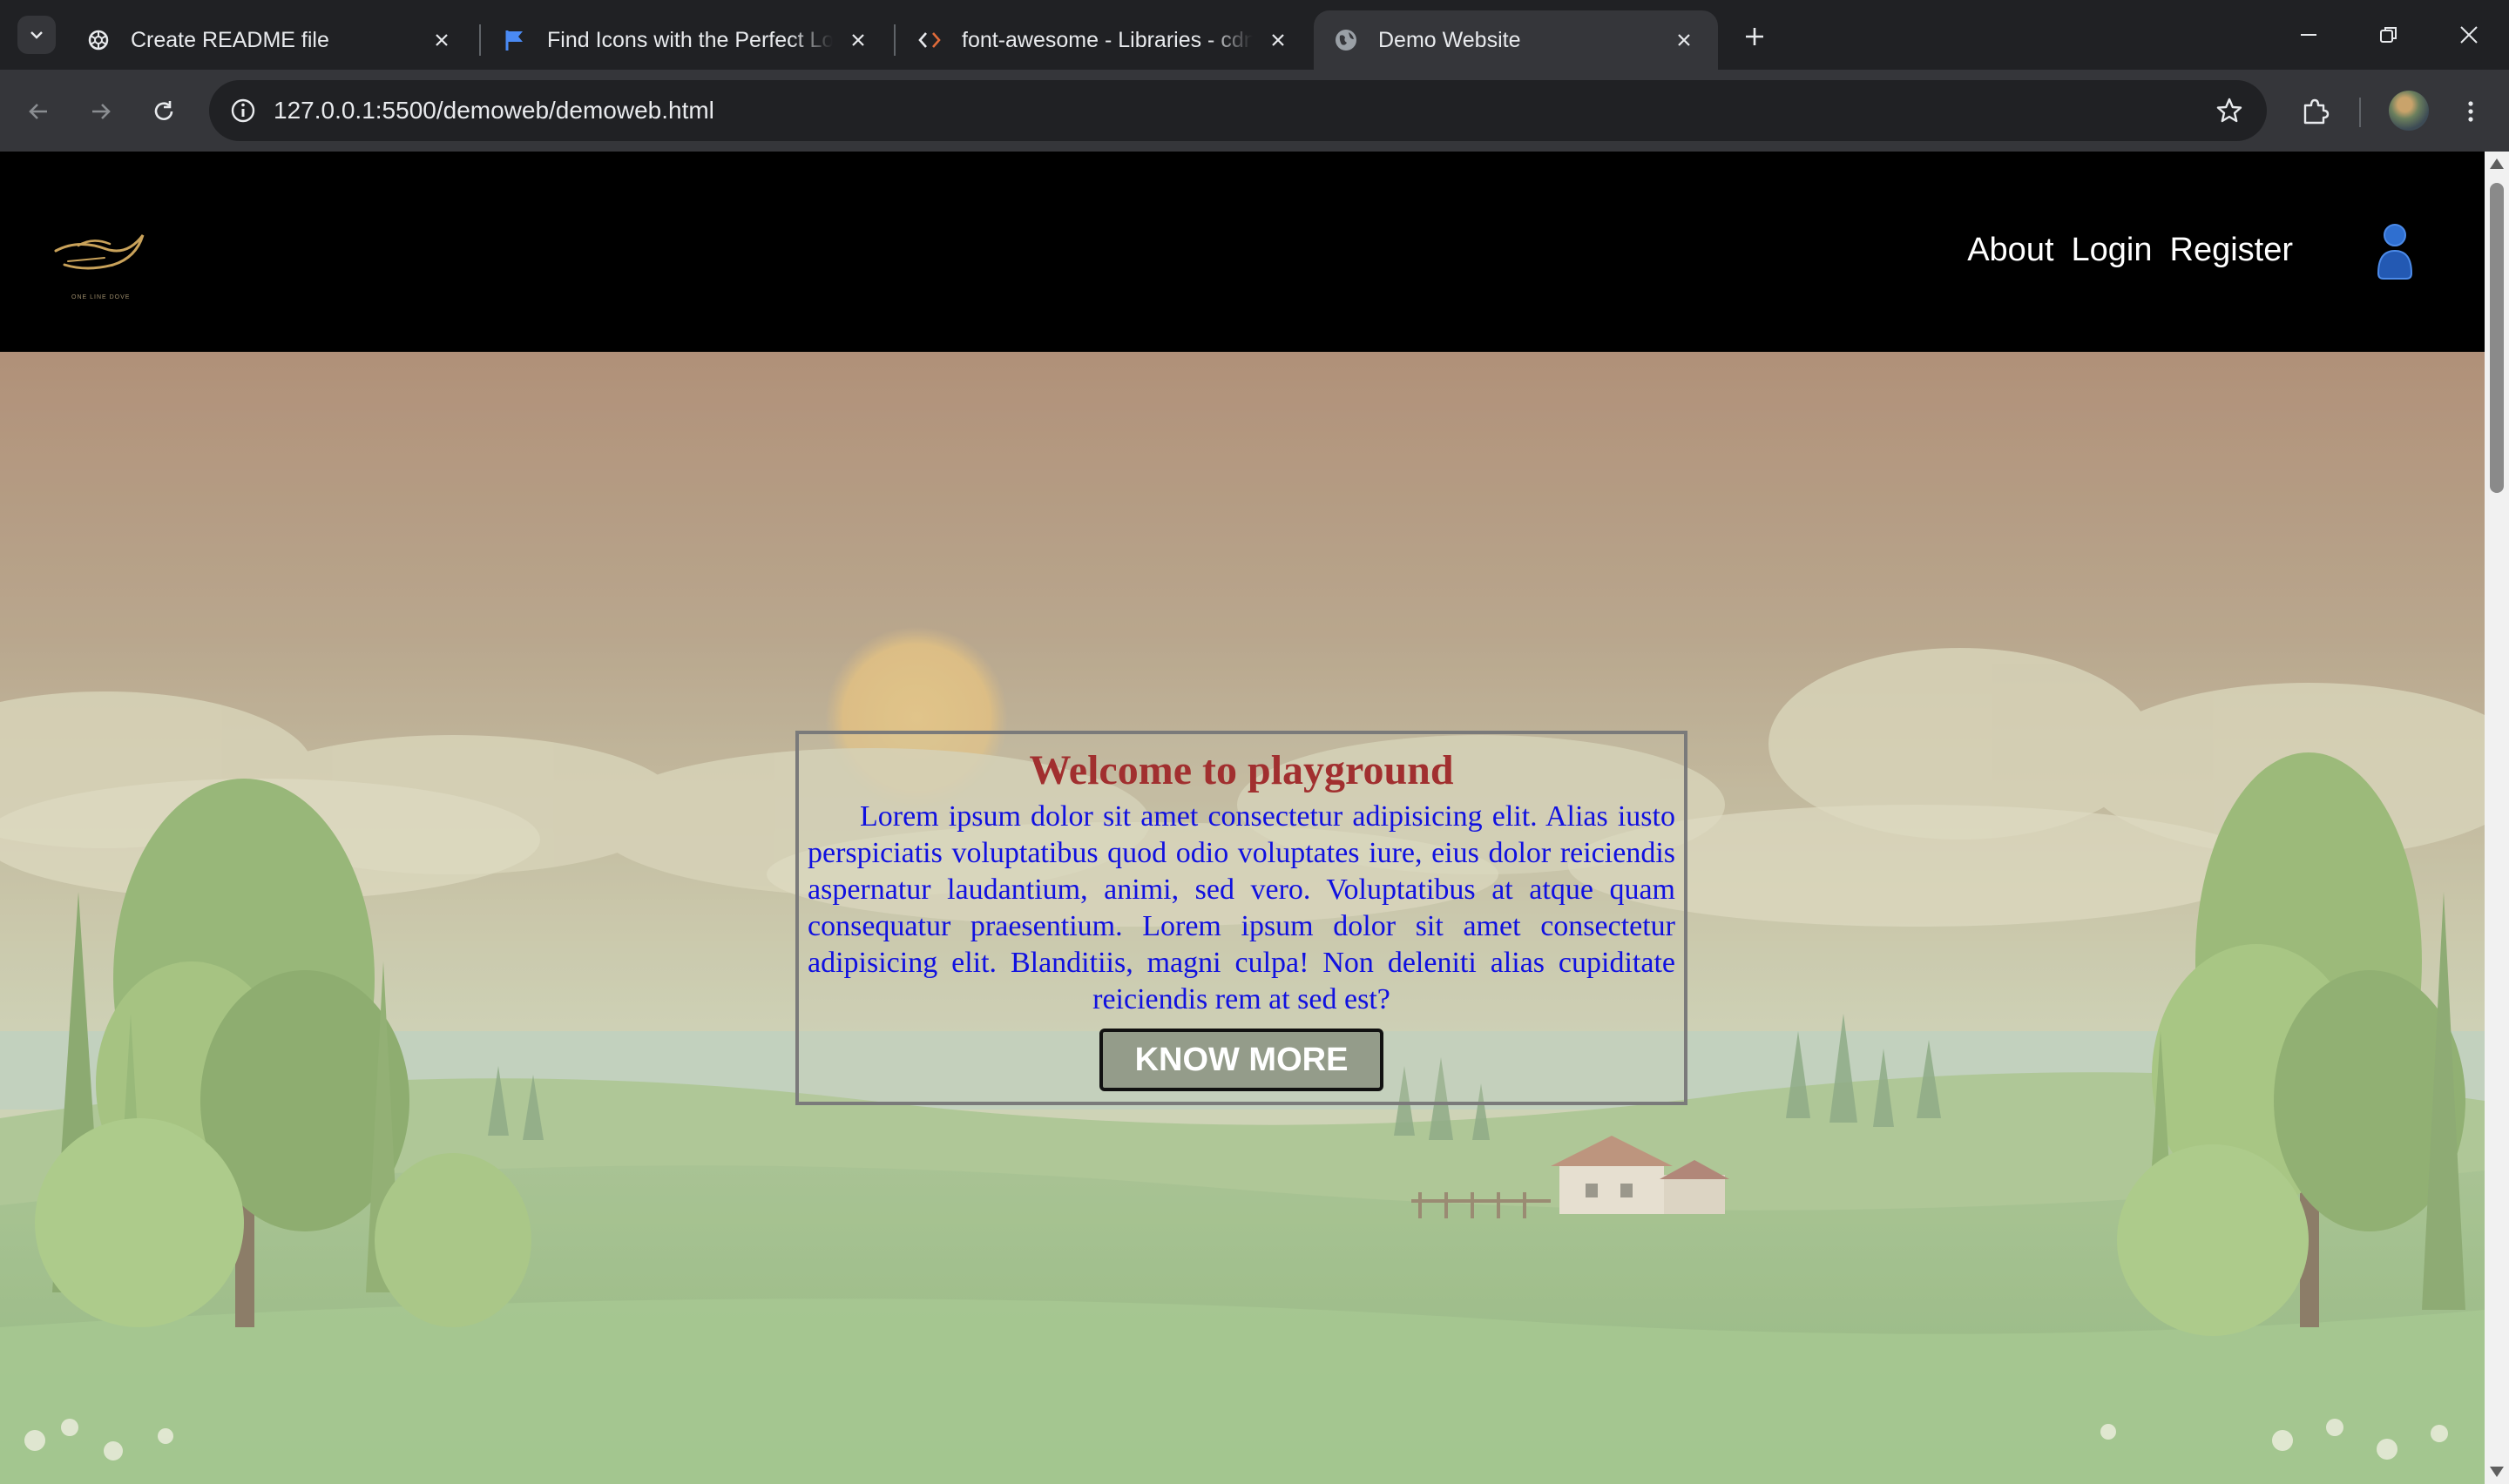 The width and height of the screenshot is (2509, 1484). Describe the element at coordinates (2112, 251) in the screenshot. I see `nav-login-link: Login` at that location.